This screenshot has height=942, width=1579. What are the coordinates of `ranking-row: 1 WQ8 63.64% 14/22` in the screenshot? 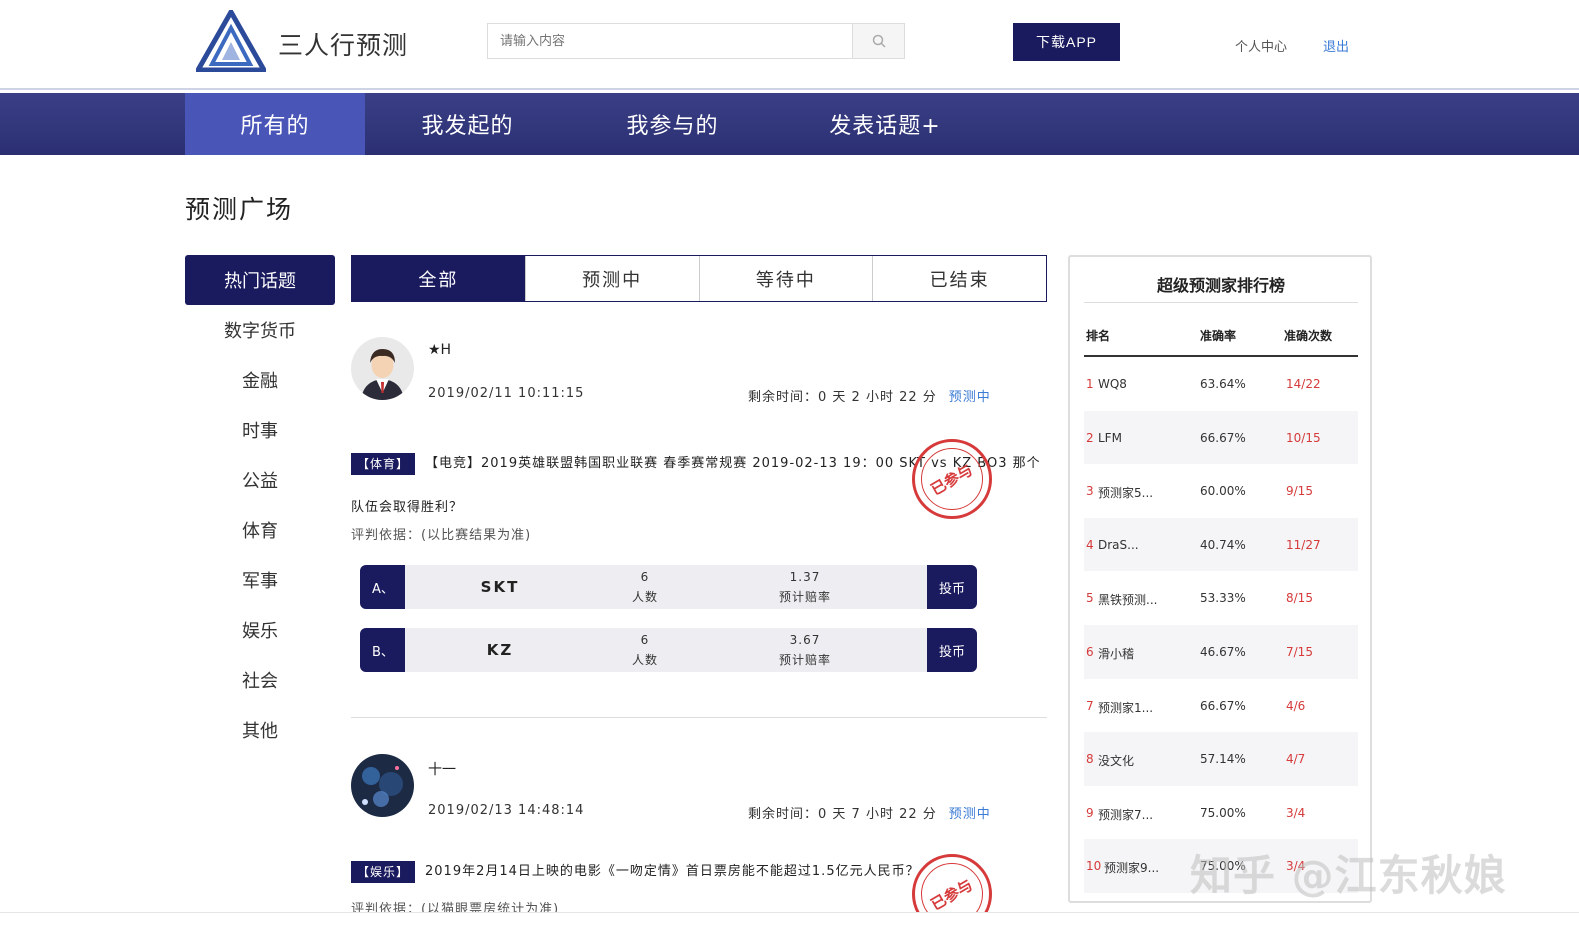 It's located at (1221, 384).